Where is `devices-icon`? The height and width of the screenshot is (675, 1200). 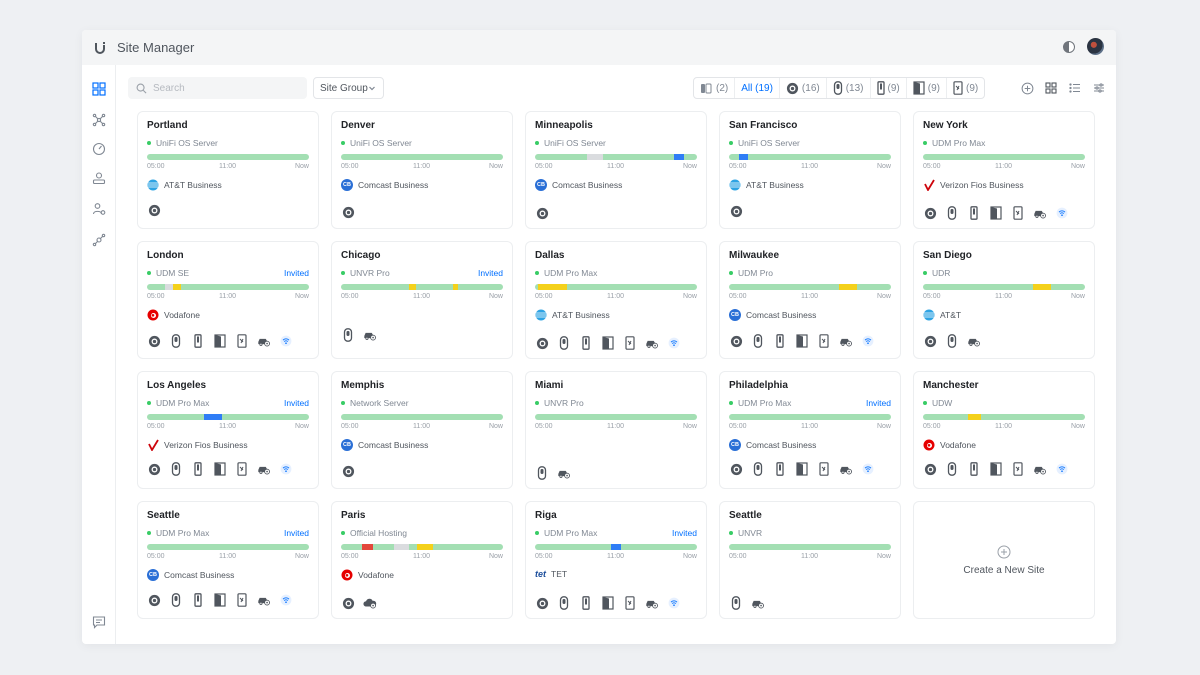 devices-icon is located at coordinates (99, 178).